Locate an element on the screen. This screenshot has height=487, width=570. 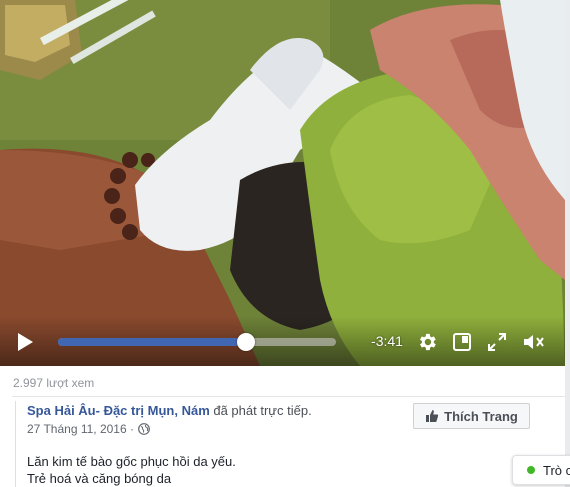
like-page-label: Thích Trang is located at coordinates (481, 416).